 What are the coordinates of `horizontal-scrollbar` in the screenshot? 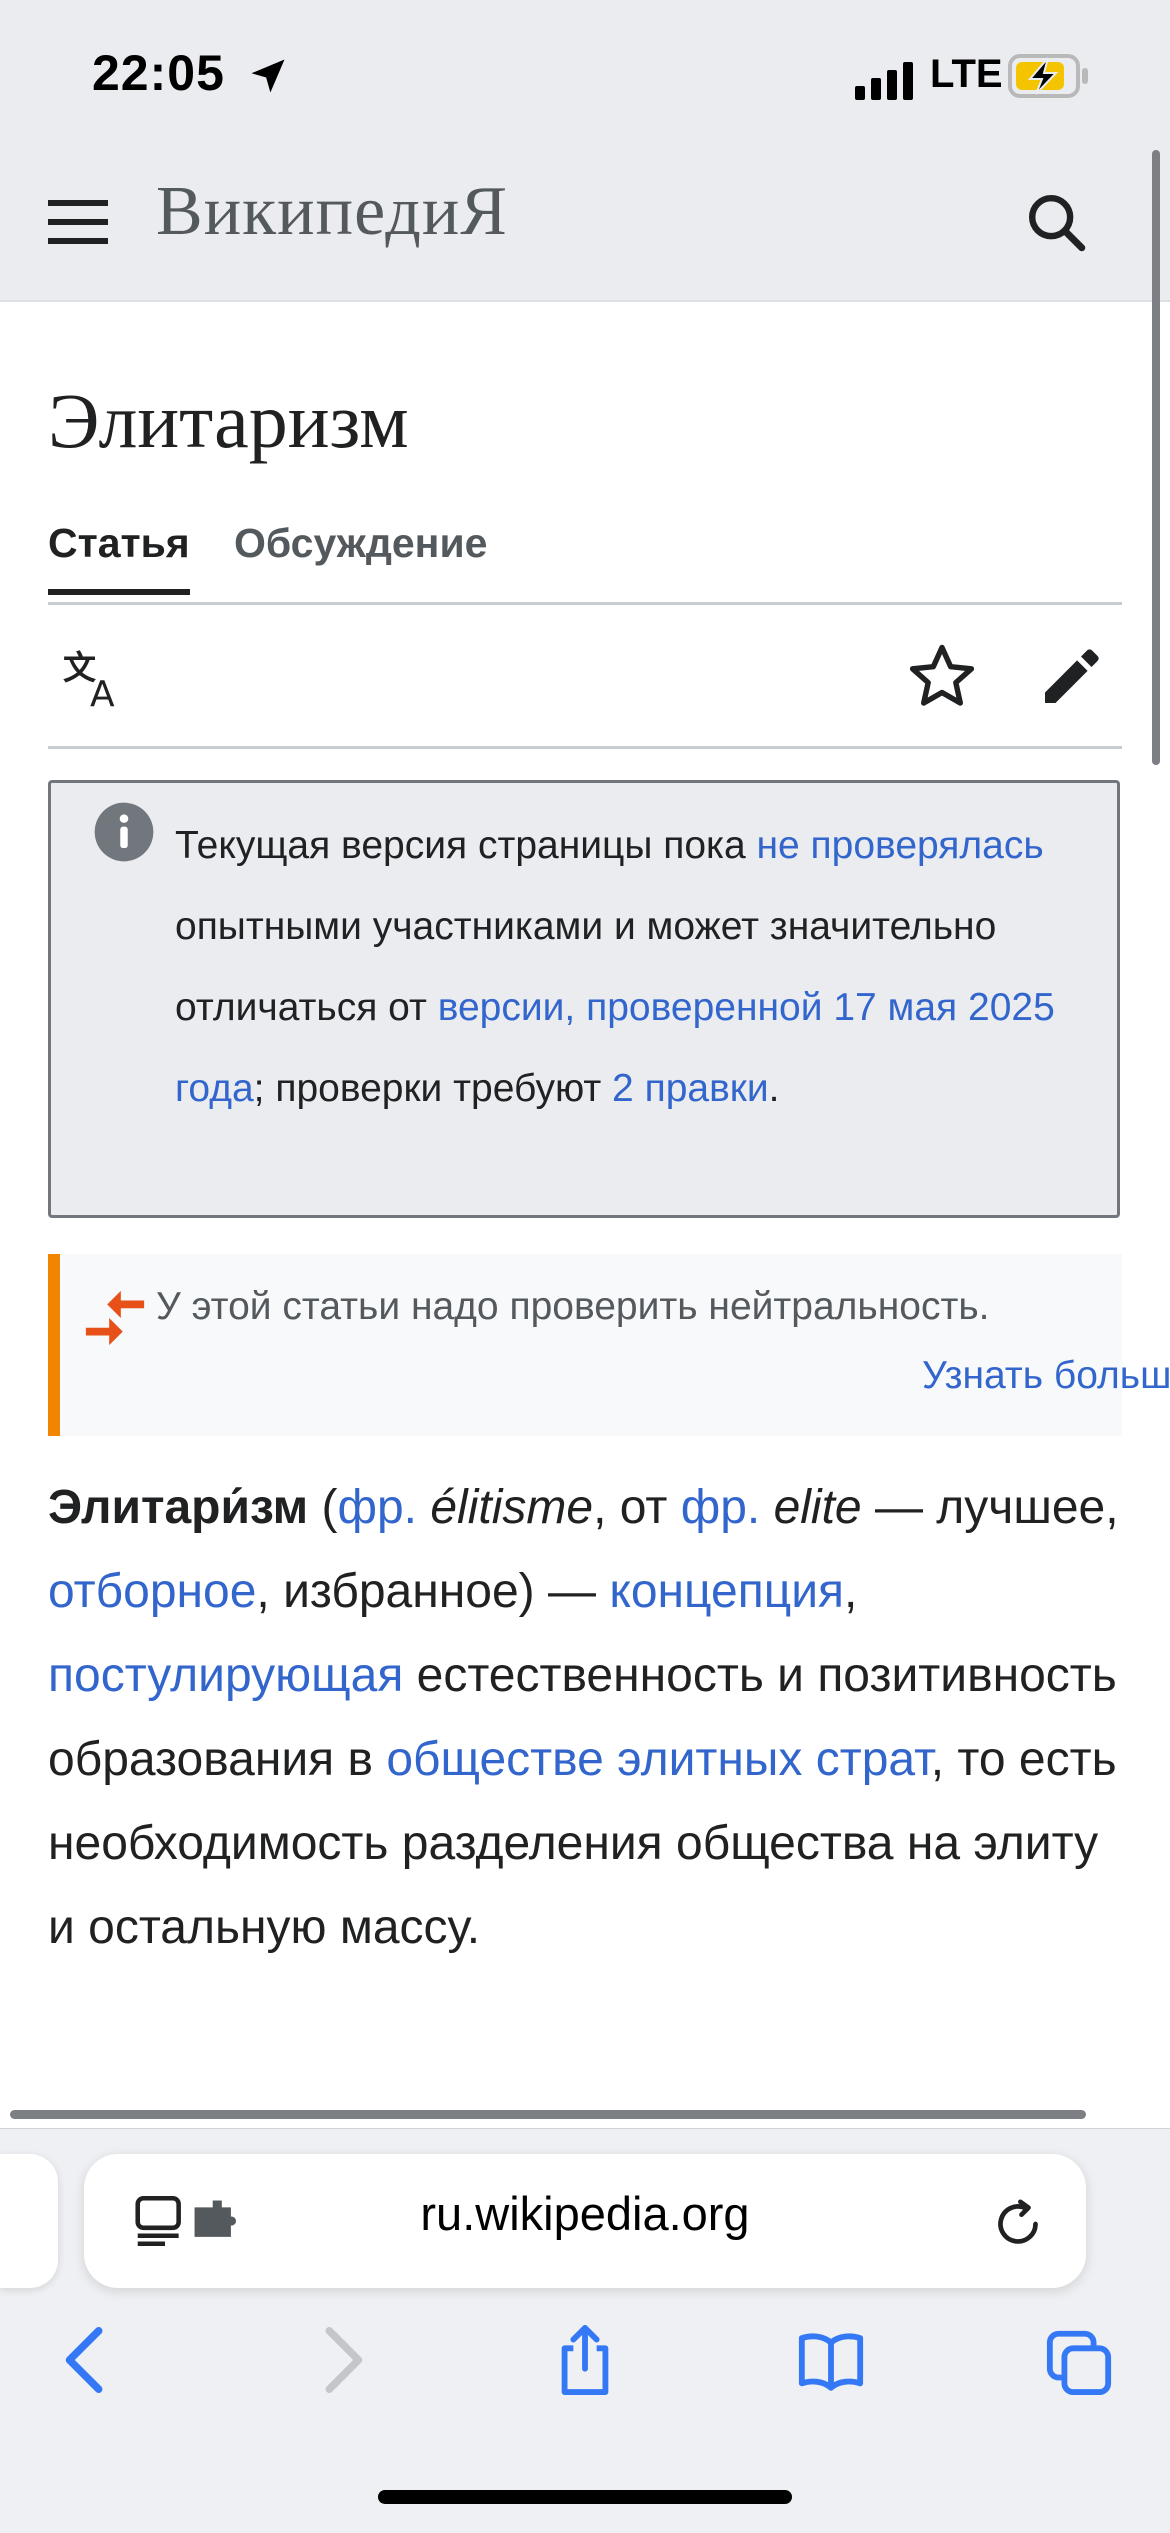 It's located at (548, 2114).